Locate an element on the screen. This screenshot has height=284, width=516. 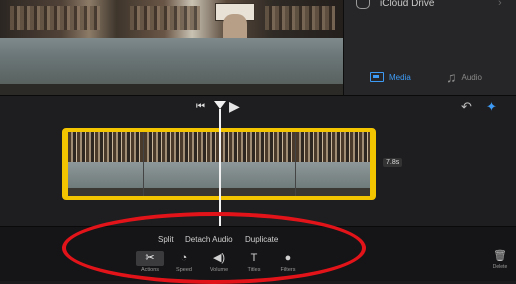
preview-floor is located at coordinates (171, 89).